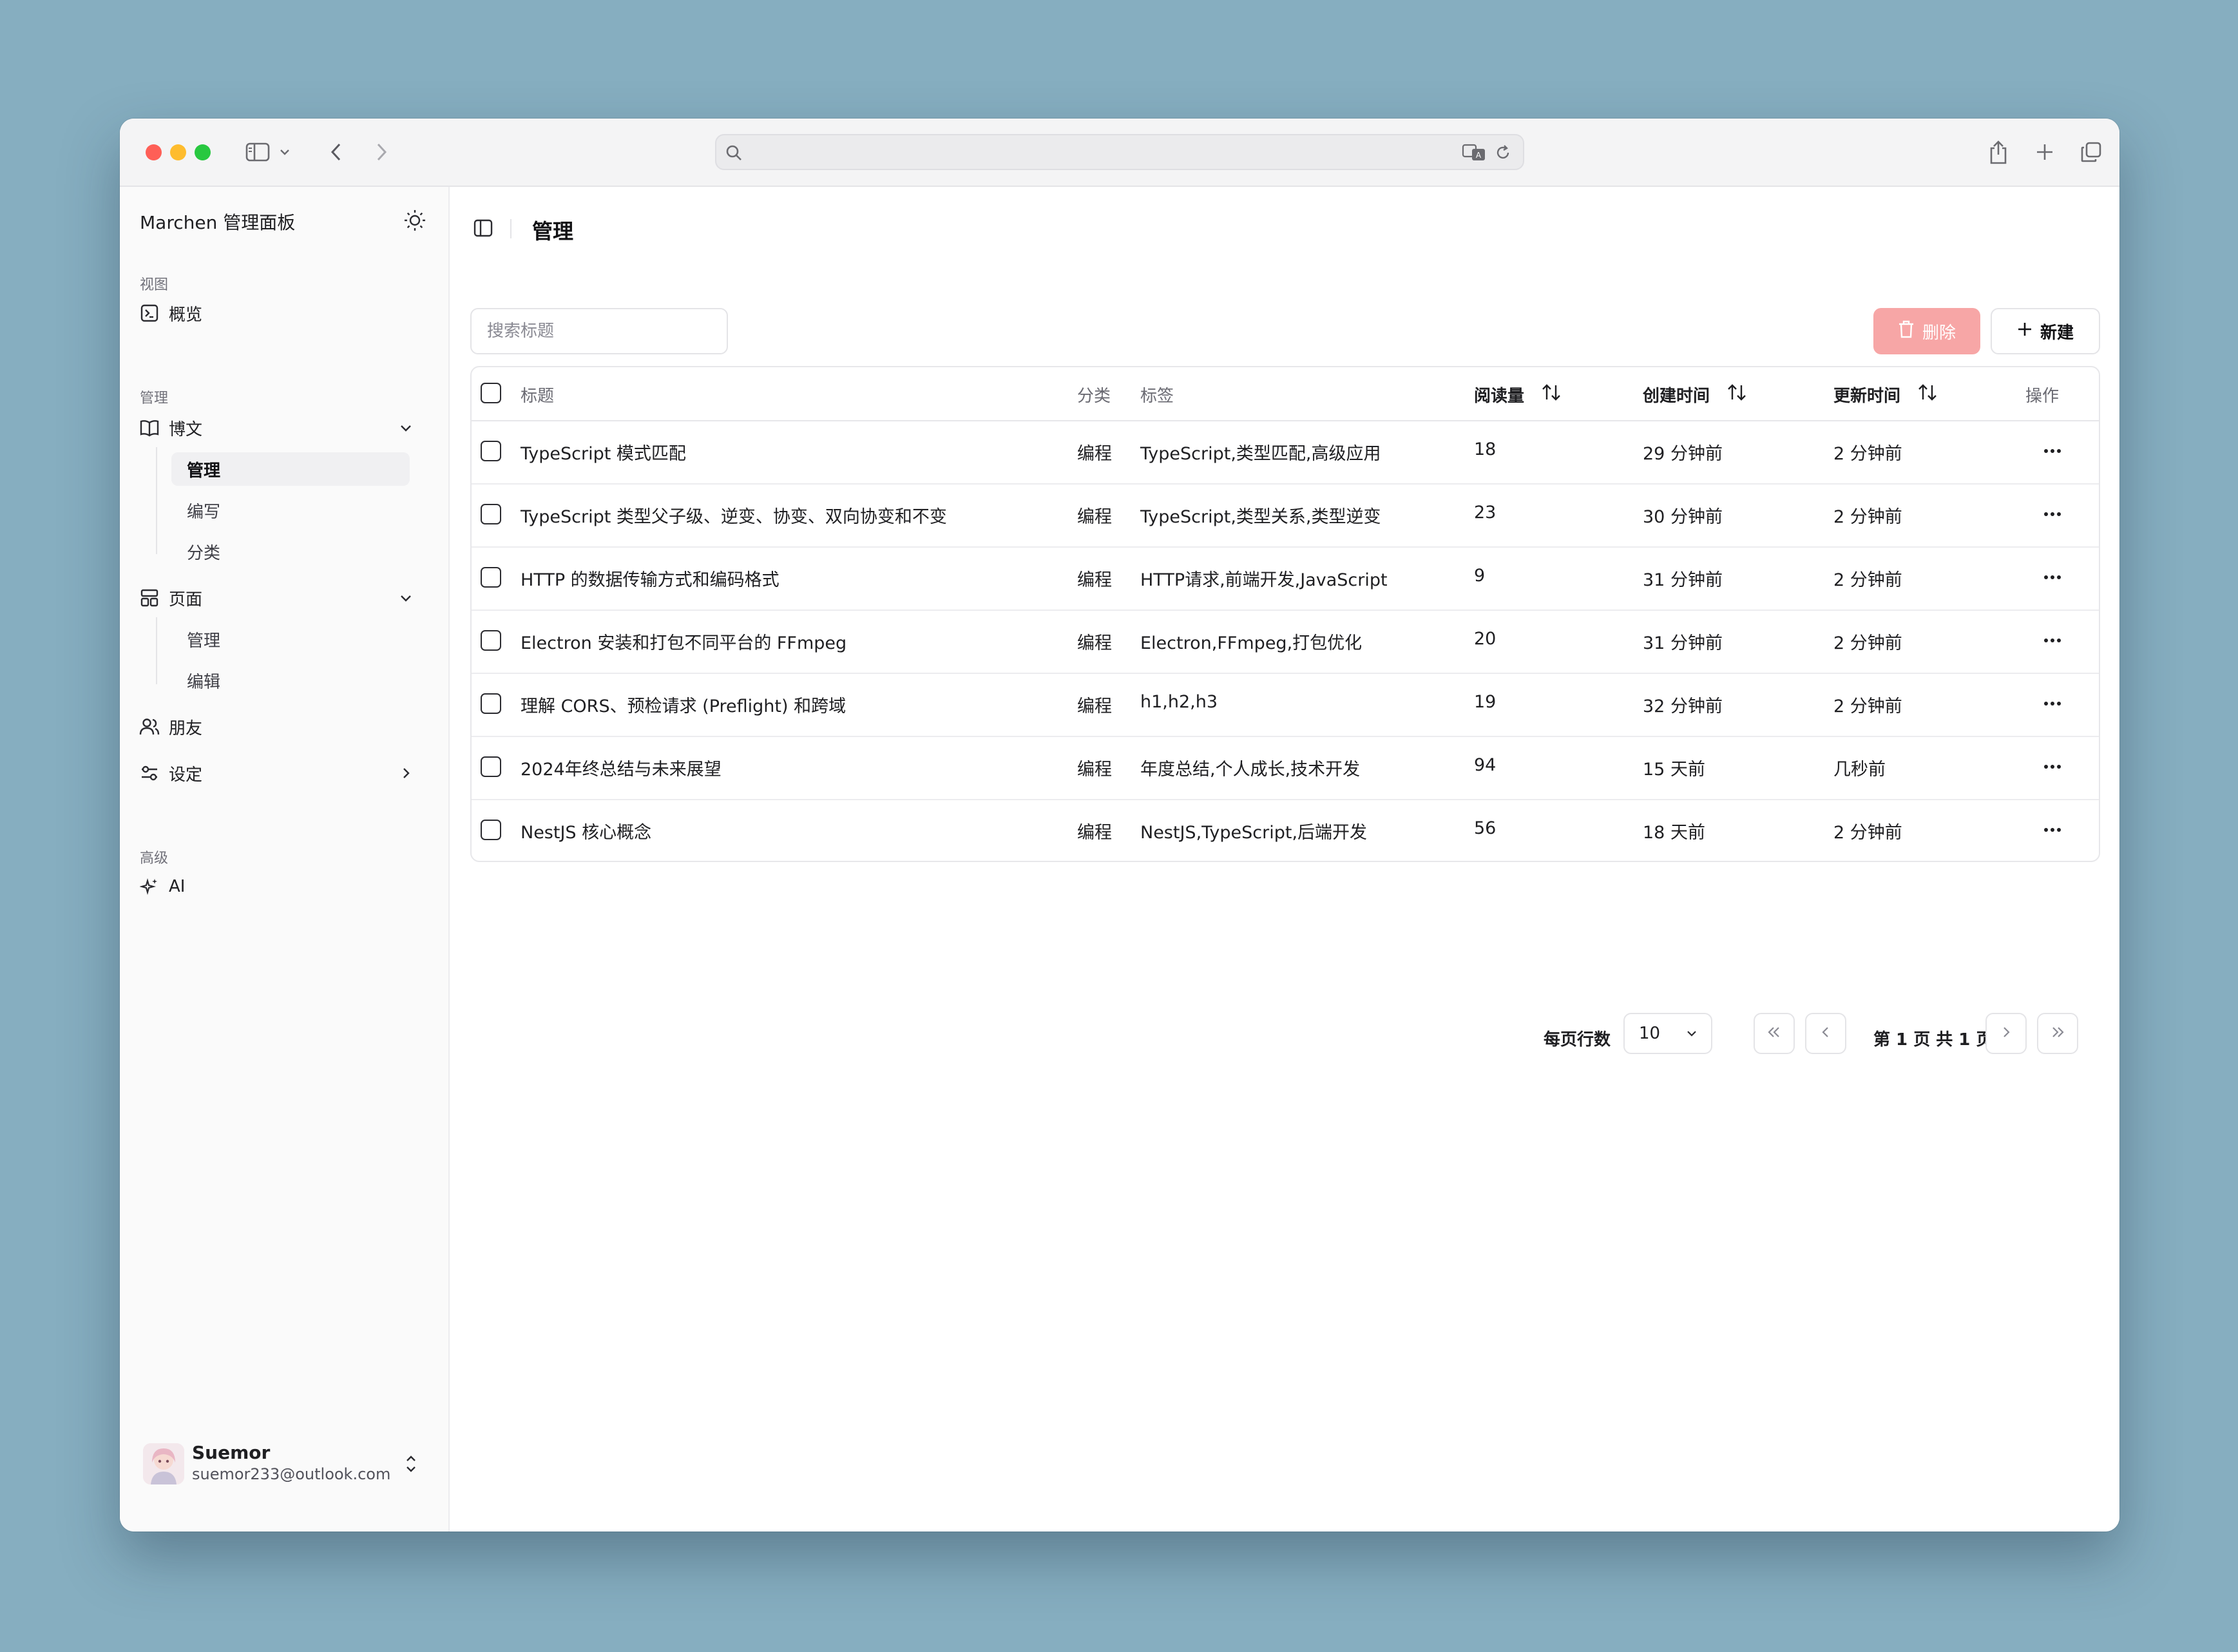 This screenshot has height=1652, width=2238. What do you see at coordinates (154, 152) in the screenshot?
I see `close-window-button` at bounding box center [154, 152].